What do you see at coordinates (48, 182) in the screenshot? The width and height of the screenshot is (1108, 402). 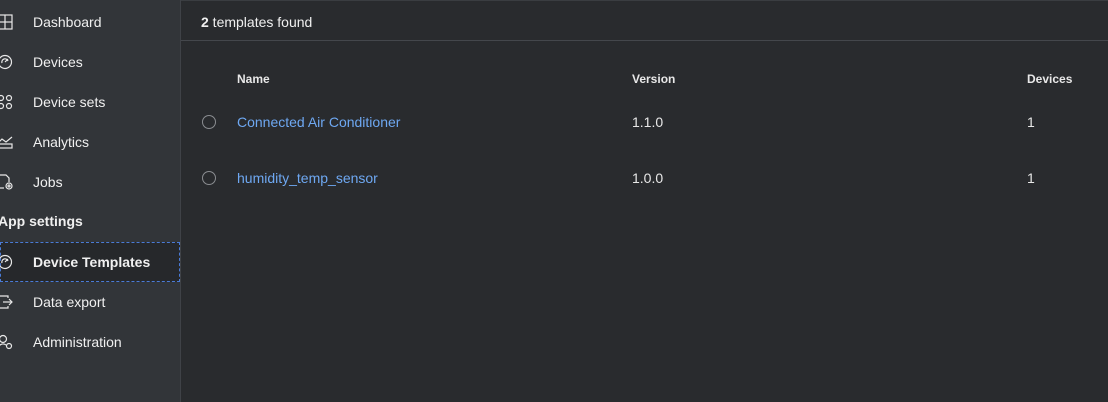 I see `sidebar-item-label: Jobs` at bounding box center [48, 182].